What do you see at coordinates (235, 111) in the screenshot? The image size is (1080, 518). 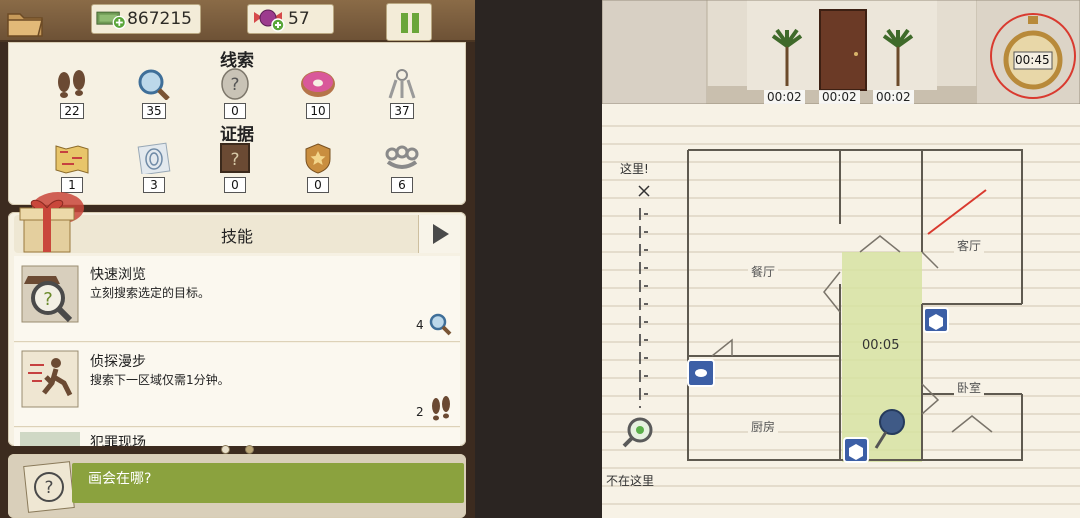 I see `clue-count: 0` at bounding box center [235, 111].